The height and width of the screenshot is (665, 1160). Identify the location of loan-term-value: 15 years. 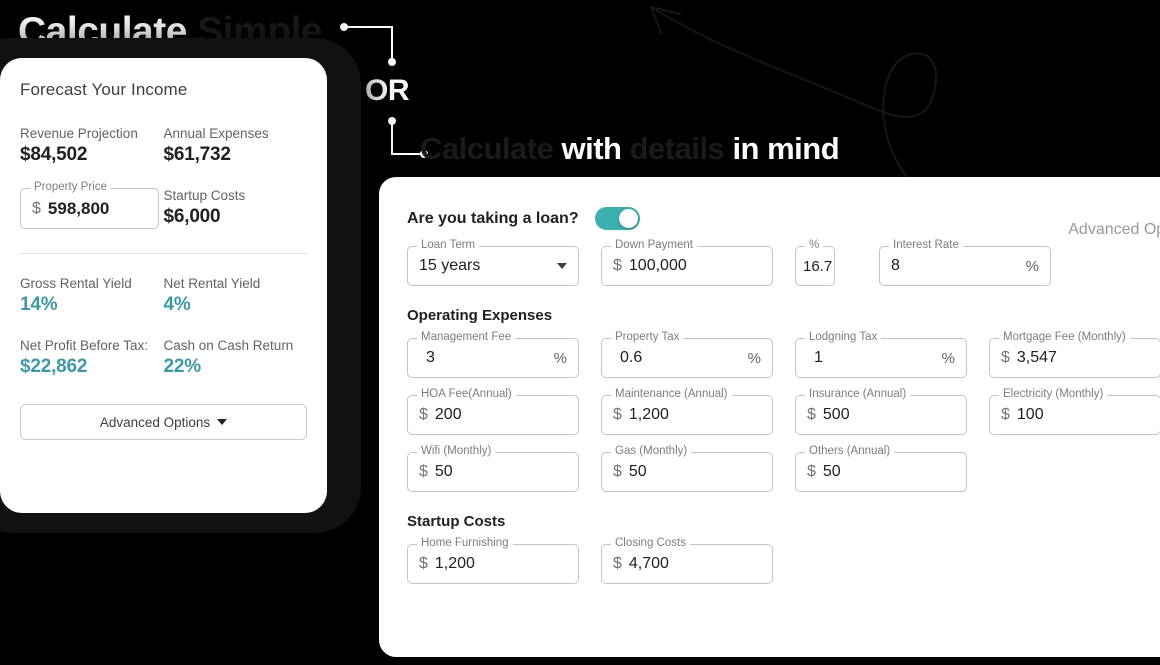
(450, 265).